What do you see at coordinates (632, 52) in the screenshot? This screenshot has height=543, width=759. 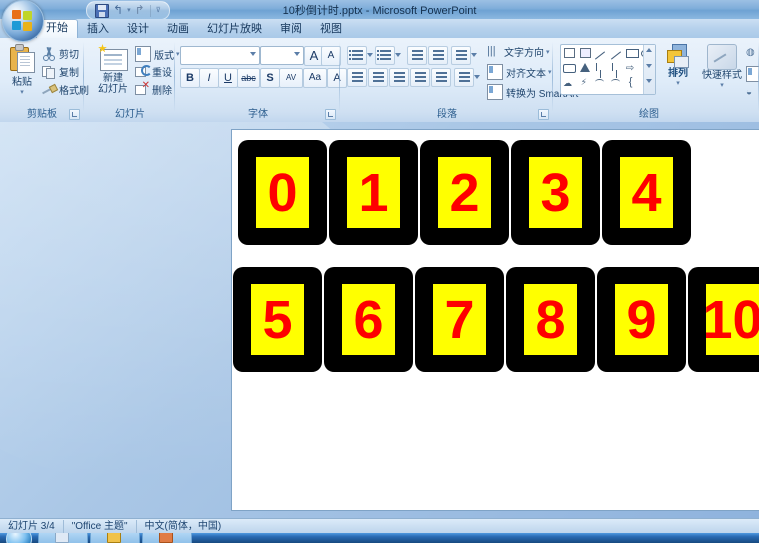 I see `shape-rectangle-icon` at bounding box center [632, 52].